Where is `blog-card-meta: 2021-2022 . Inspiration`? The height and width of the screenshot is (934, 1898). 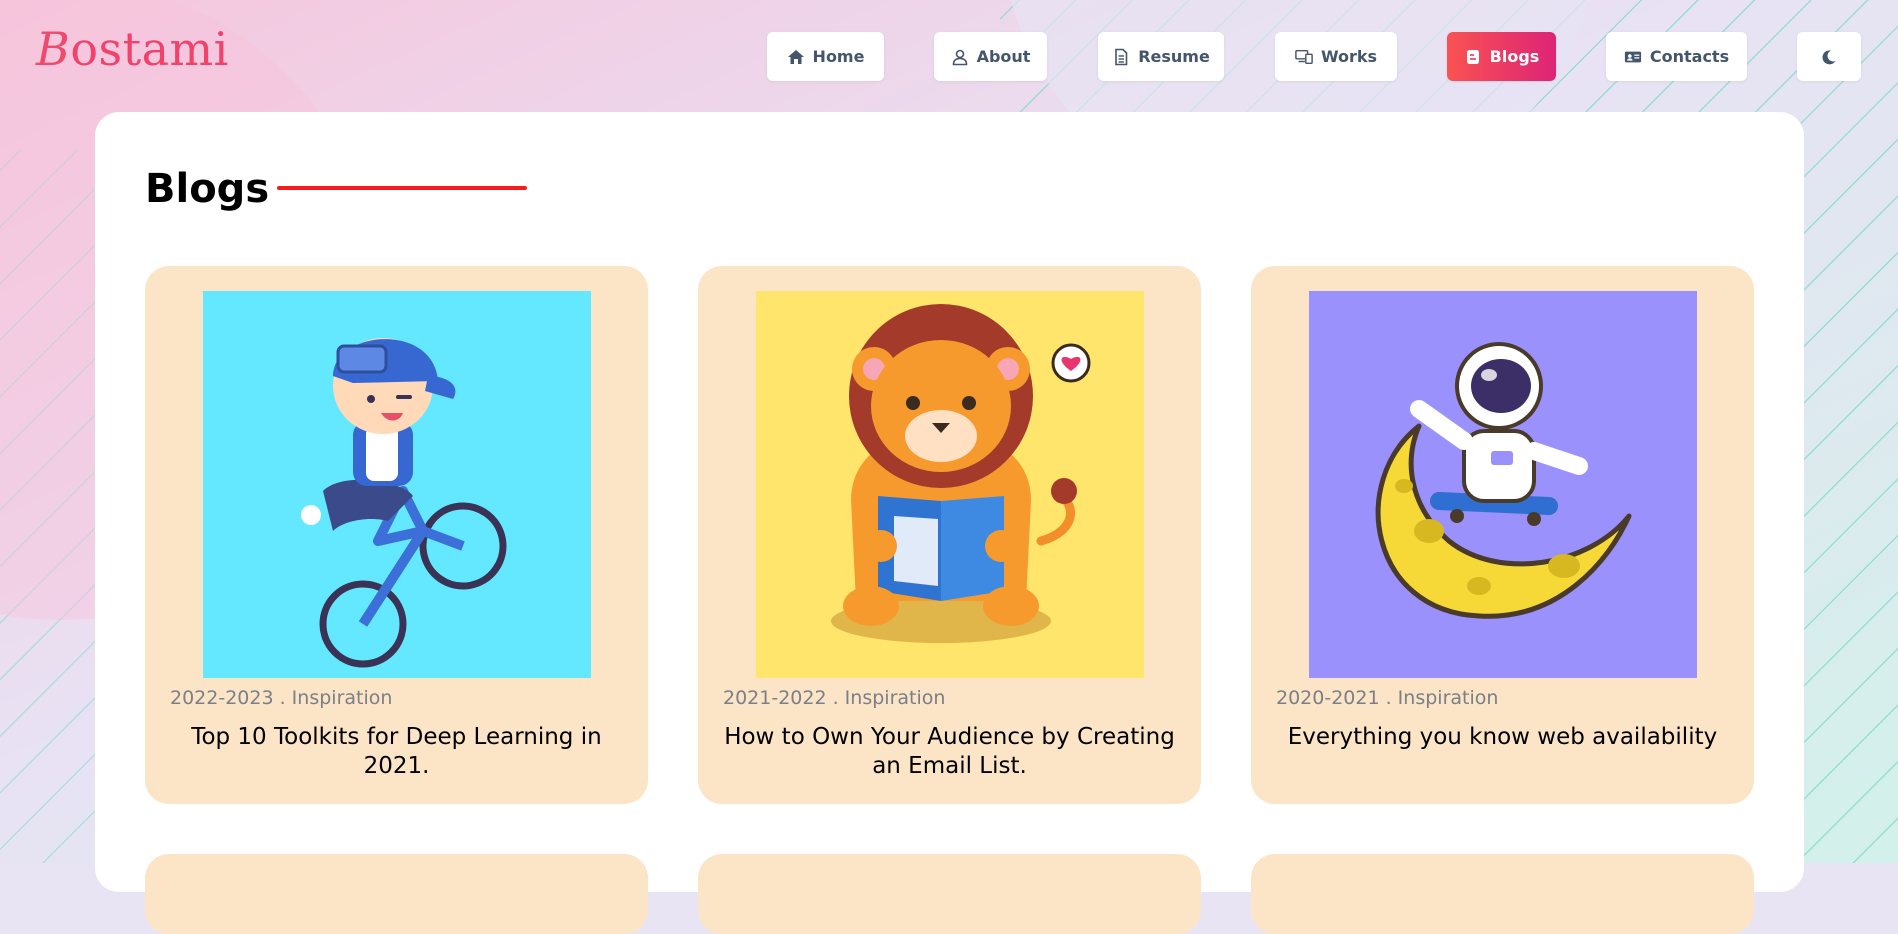
blog-card-meta: 2021-2022 . Inspiration is located at coordinates (834, 698).